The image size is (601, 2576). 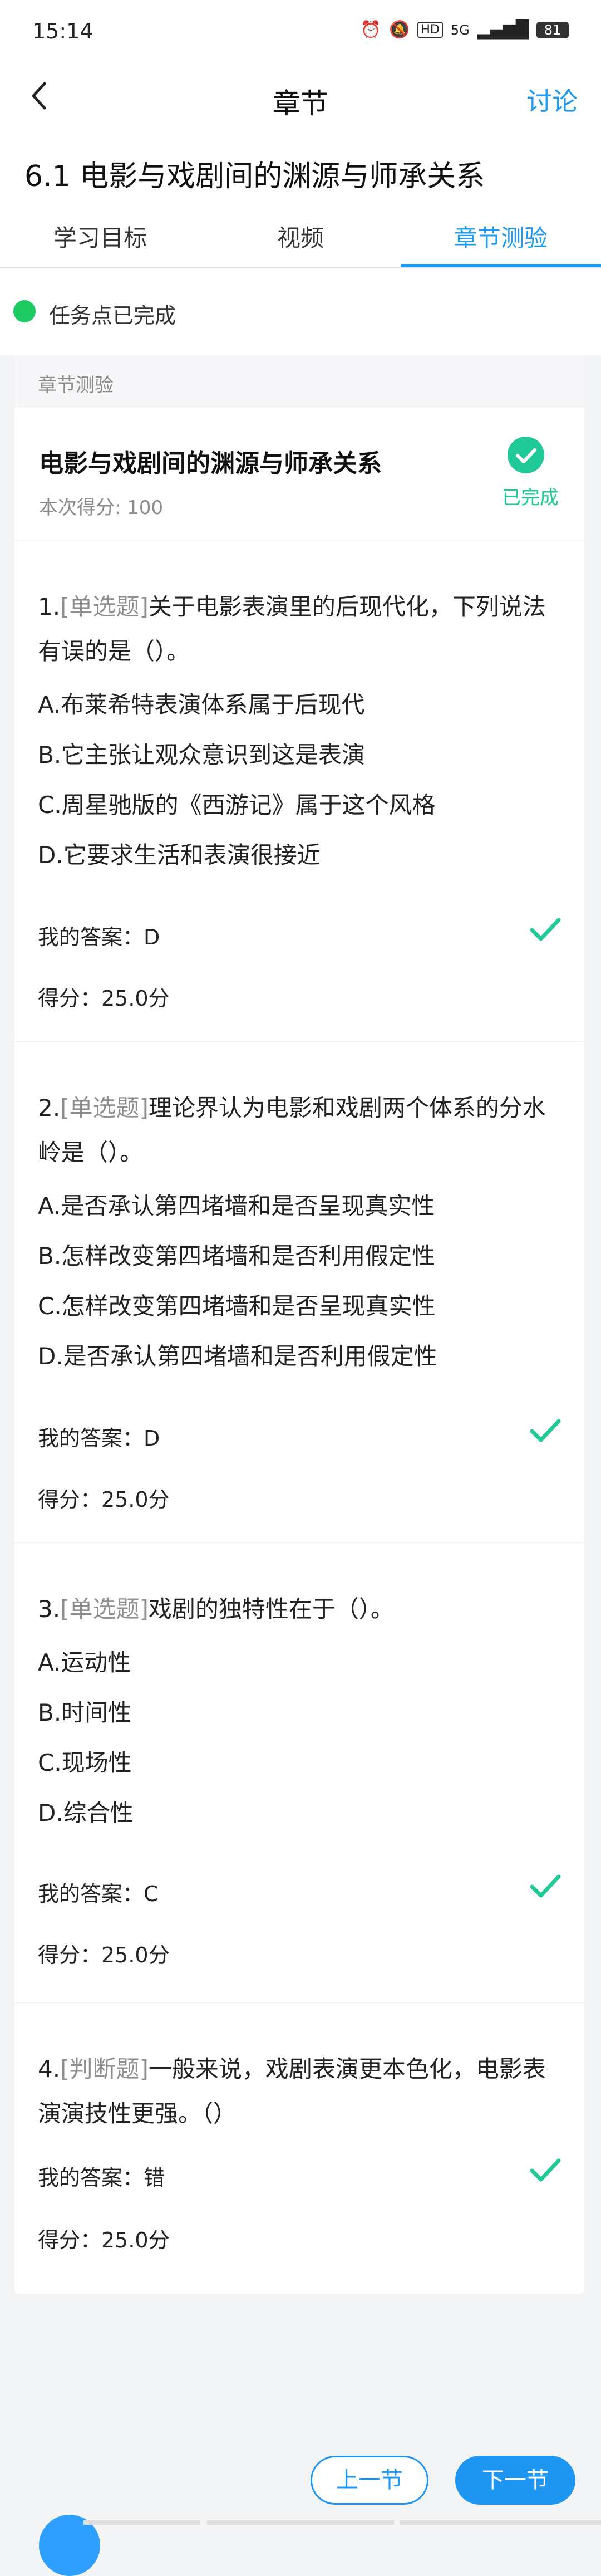 I want to click on nav-bar: 章节 讨论, so click(x=300, y=95).